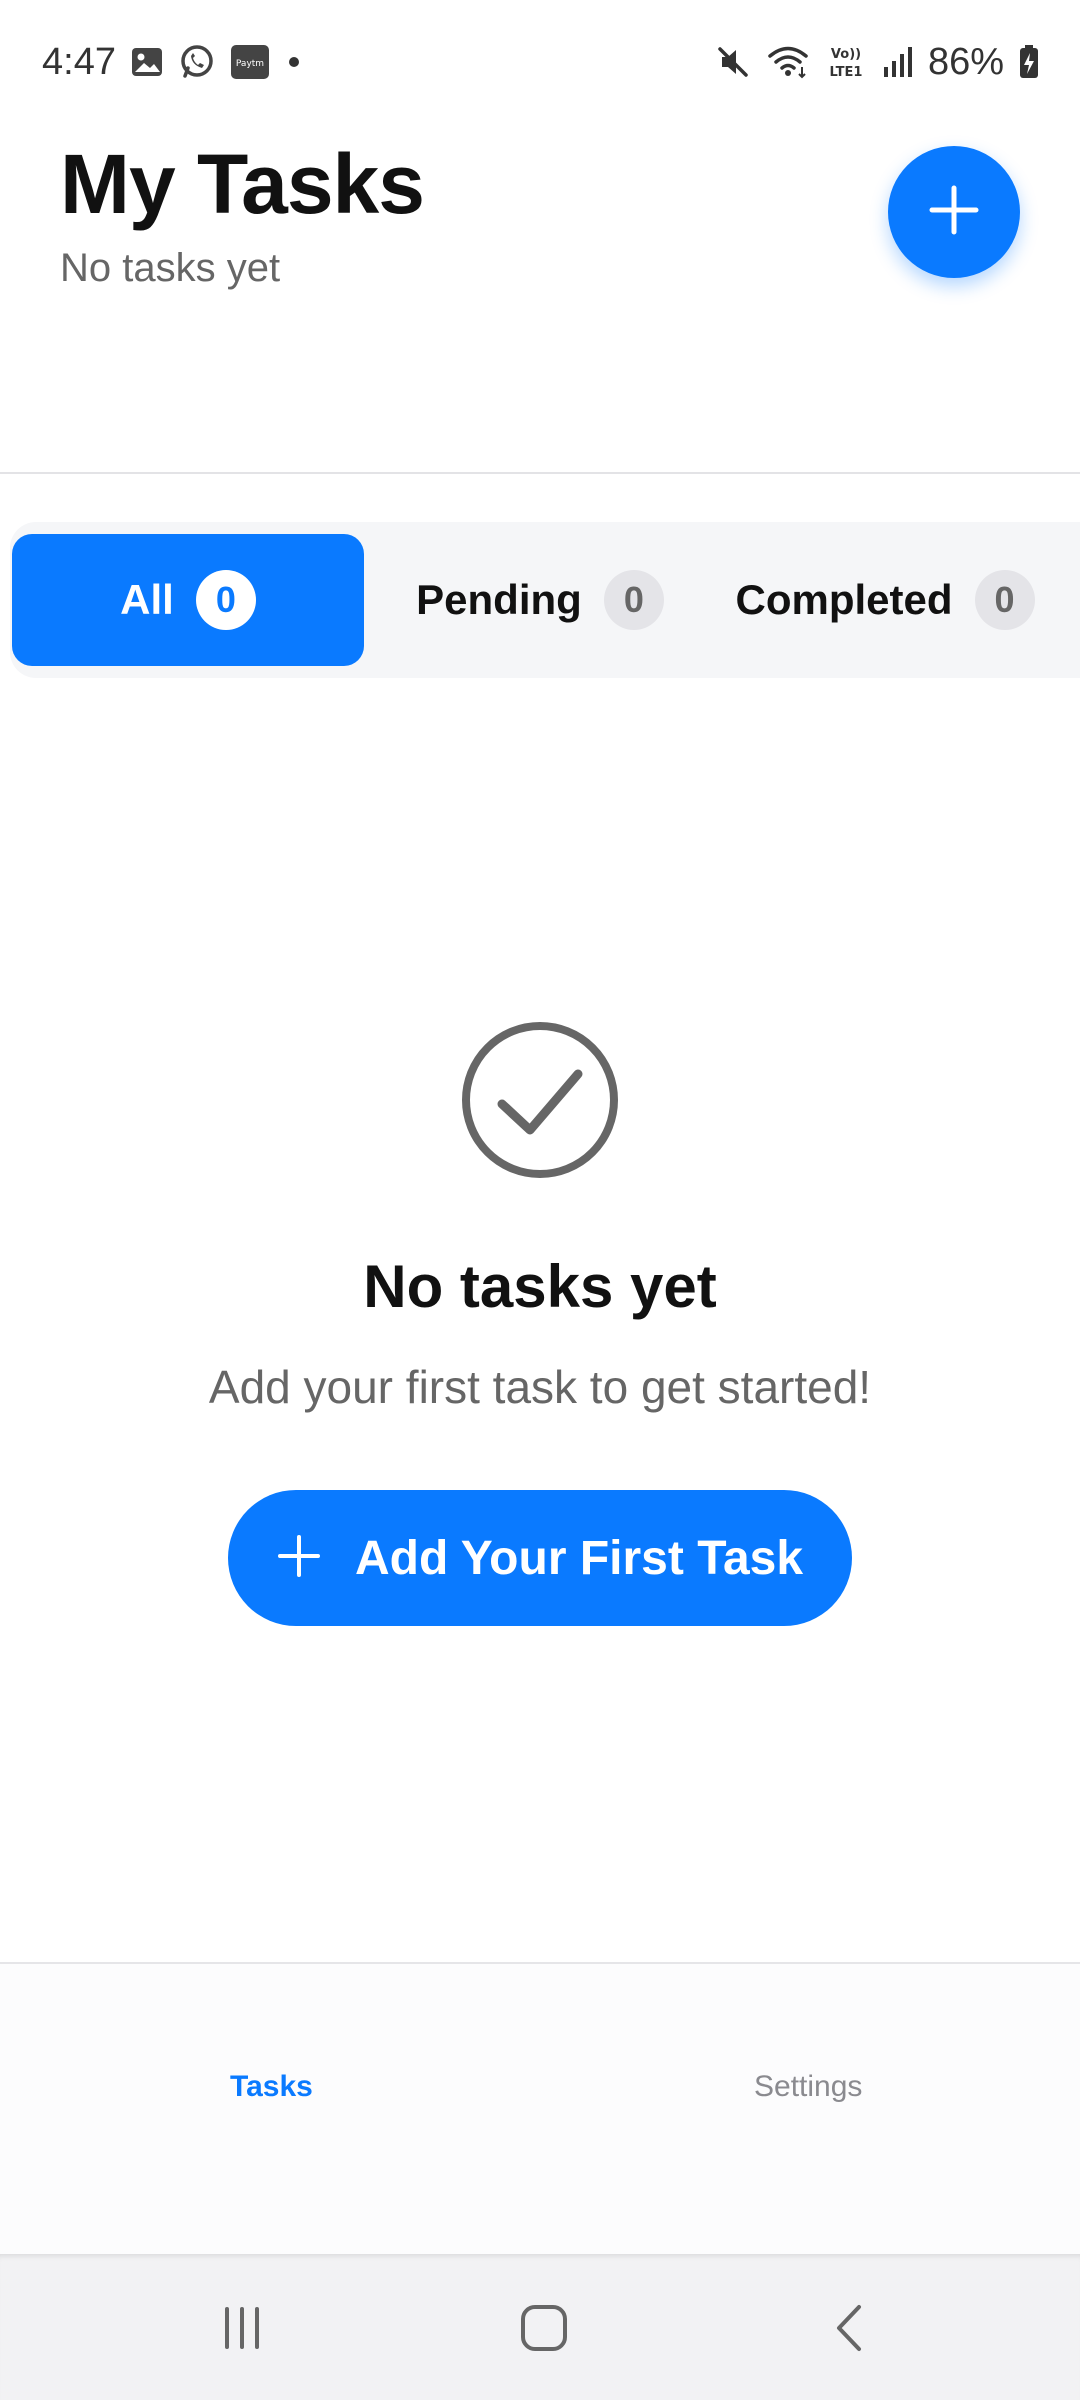 The image size is (1080, 2400). Describe the element at coordinates (877, 62) in the screenshot. I see `status-right: Vo)) LTE1 86%` at that location.